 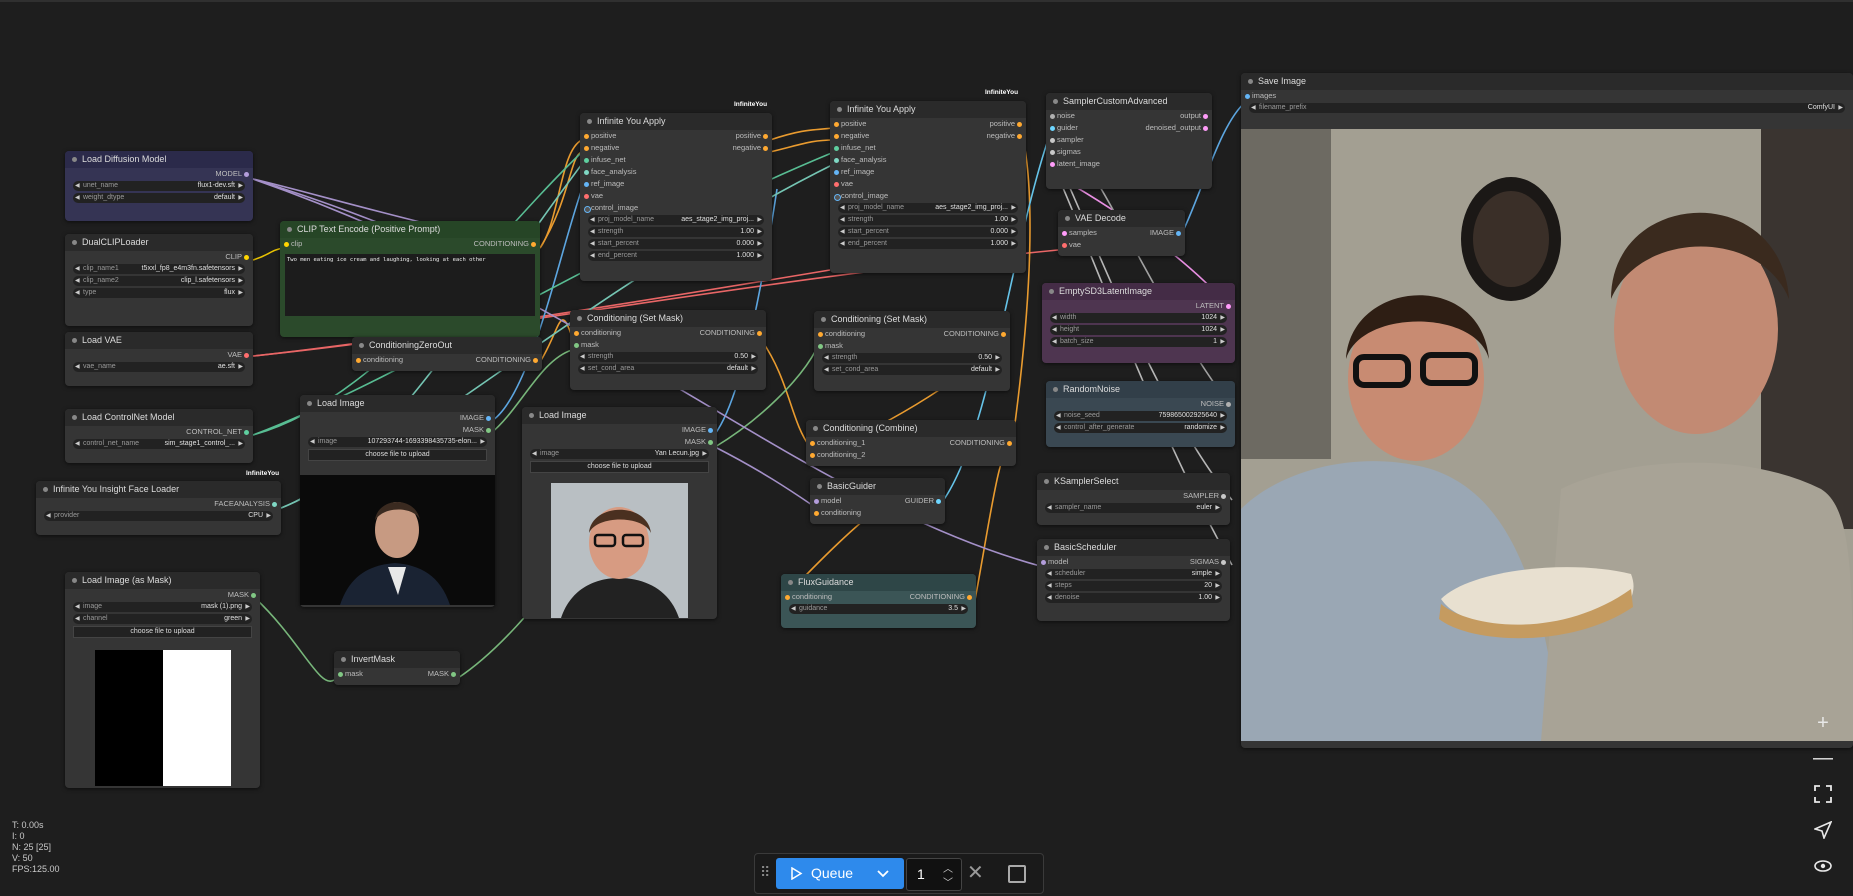 What do you see at coordinates (934, 874) in the screenshot?
I see `batch-count-input: 1 ︿ ﹀` at bounding box center [934, 874].